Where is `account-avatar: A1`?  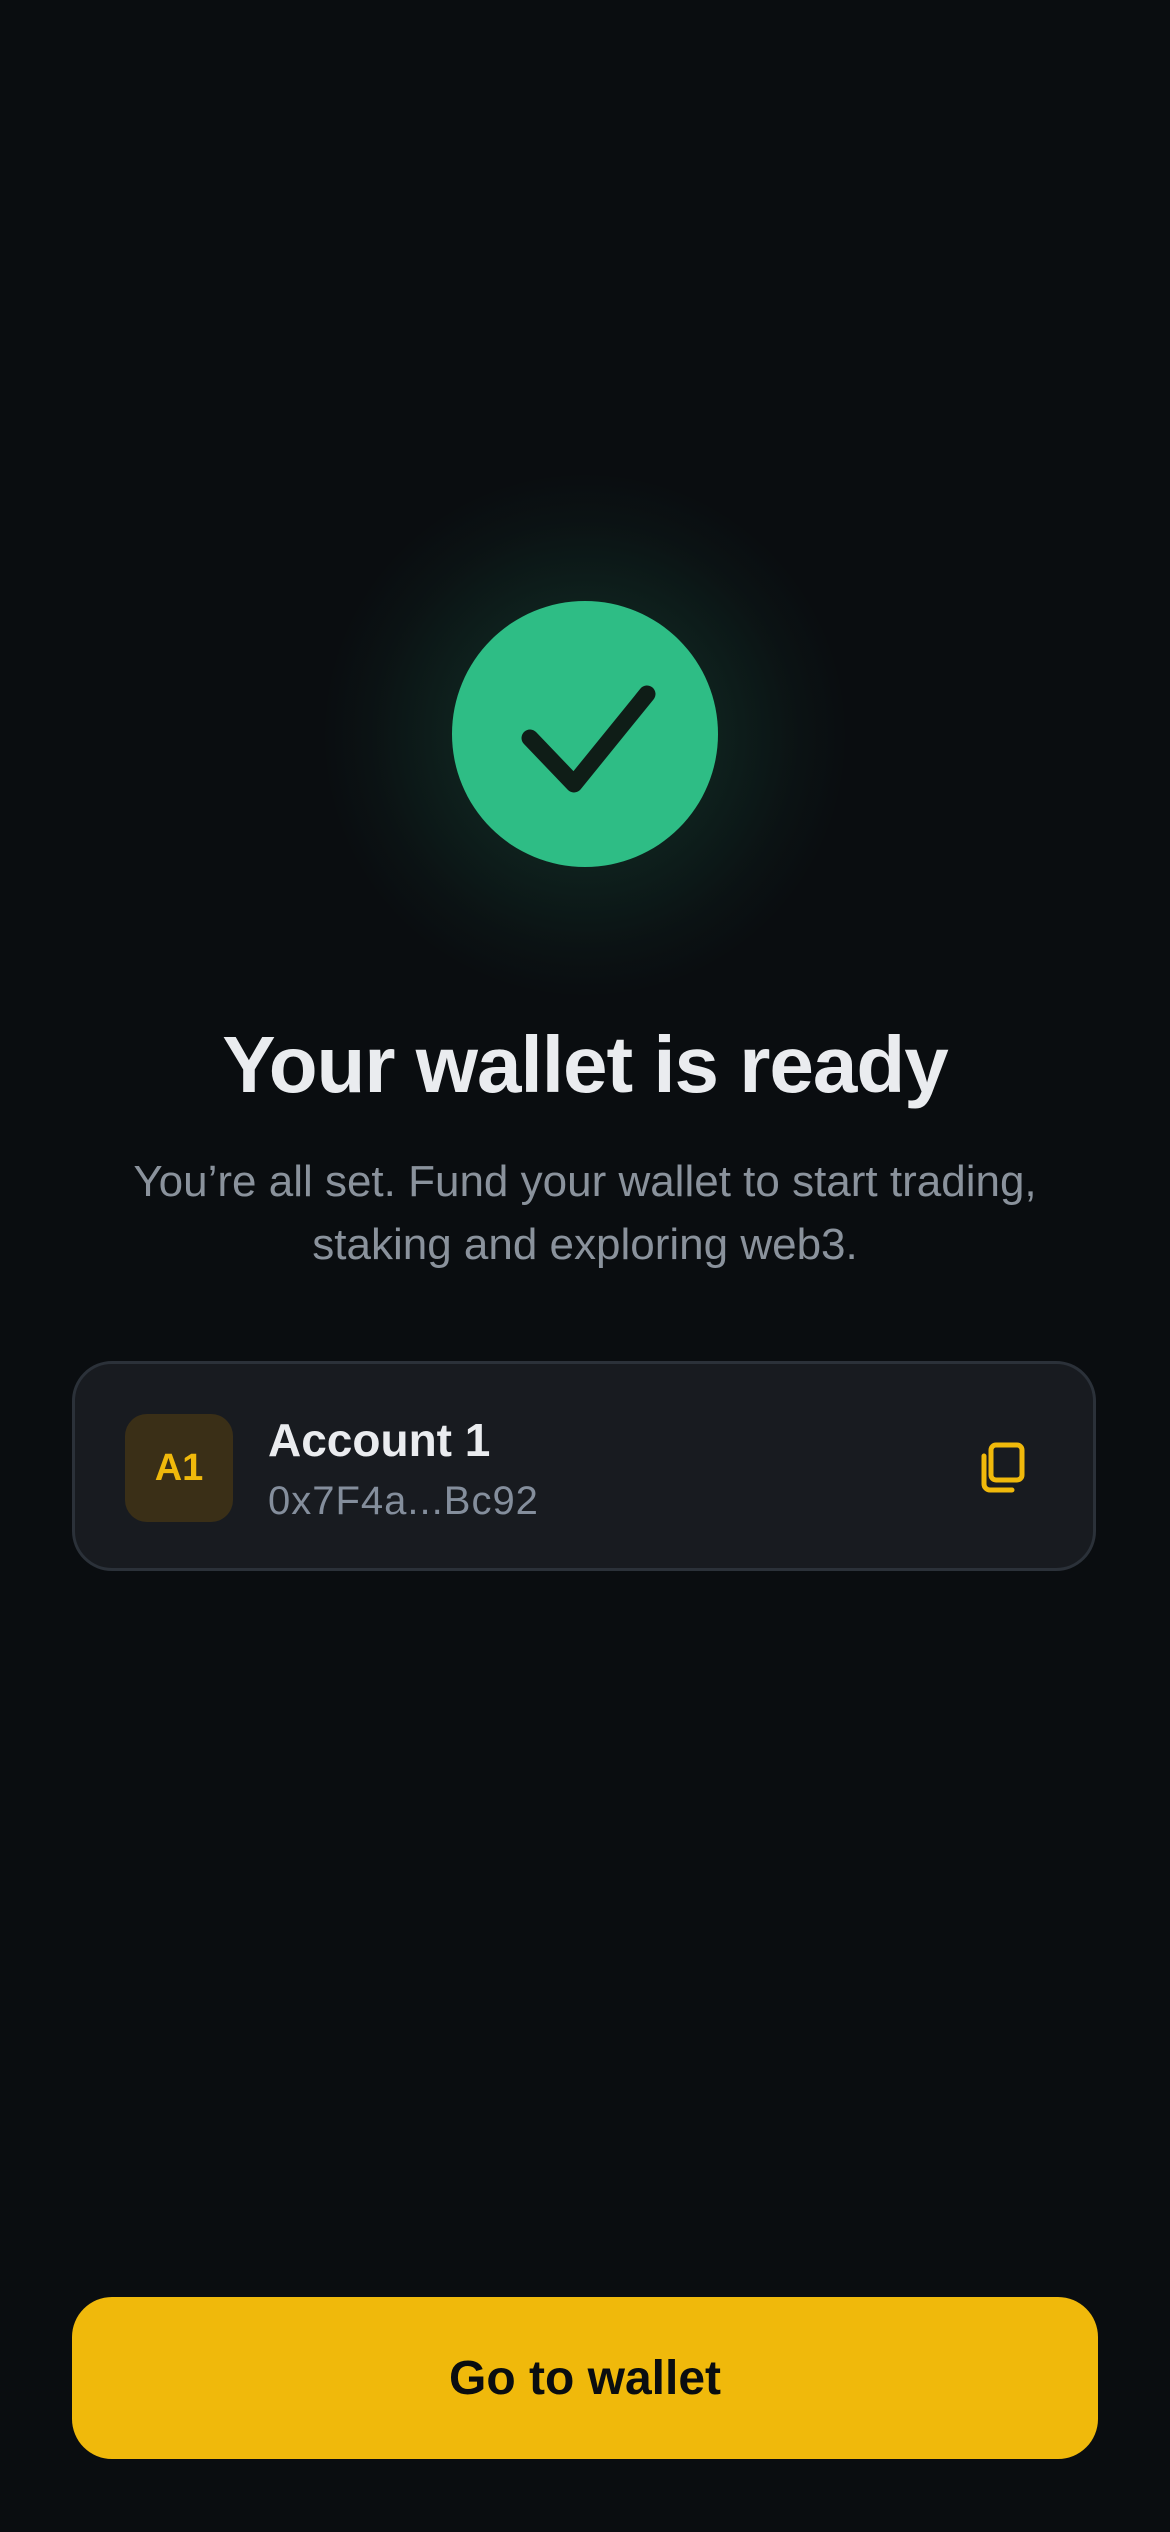
account-avatar: A1 is located at coordinates (179, 1468).